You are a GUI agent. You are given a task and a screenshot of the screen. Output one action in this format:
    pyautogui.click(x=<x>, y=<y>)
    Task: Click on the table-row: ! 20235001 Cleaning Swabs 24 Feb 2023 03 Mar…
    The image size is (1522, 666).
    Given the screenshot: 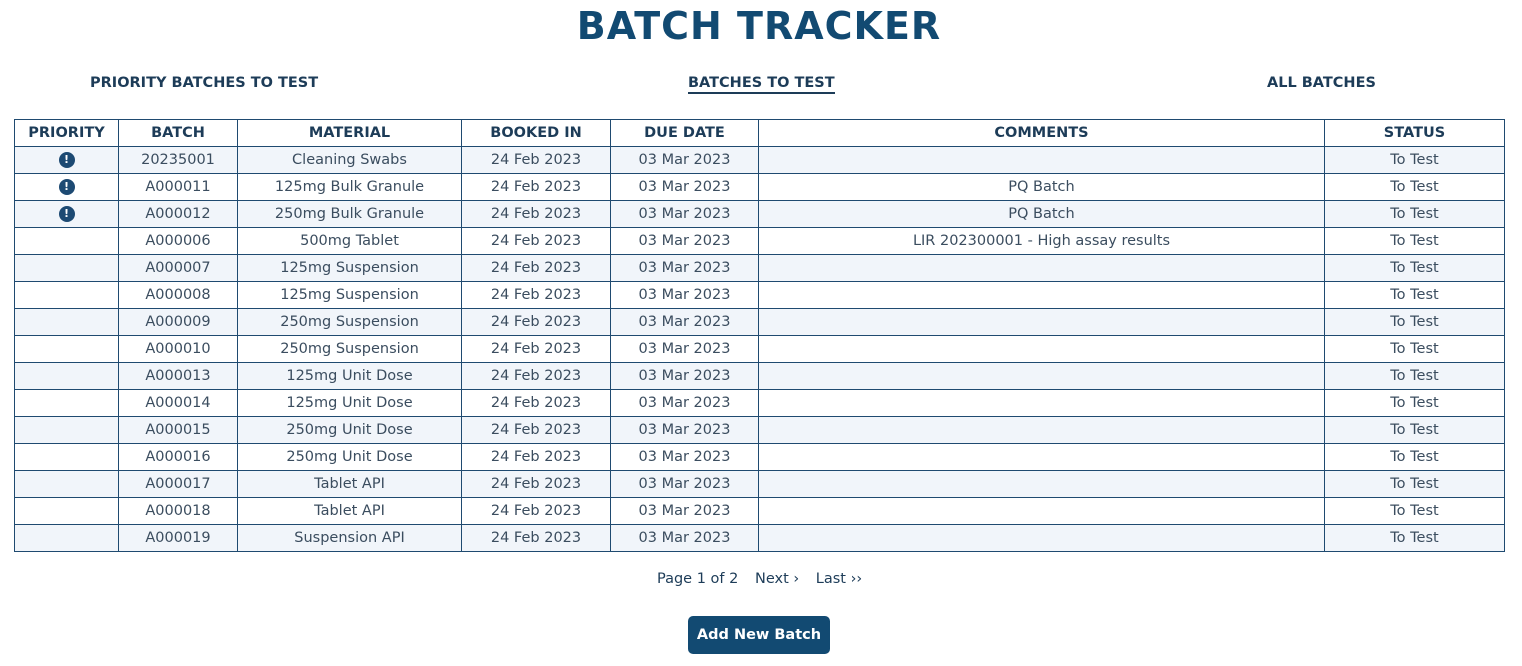 What is the action you would take?
    pyautogui.click(x=759, y=160)
    